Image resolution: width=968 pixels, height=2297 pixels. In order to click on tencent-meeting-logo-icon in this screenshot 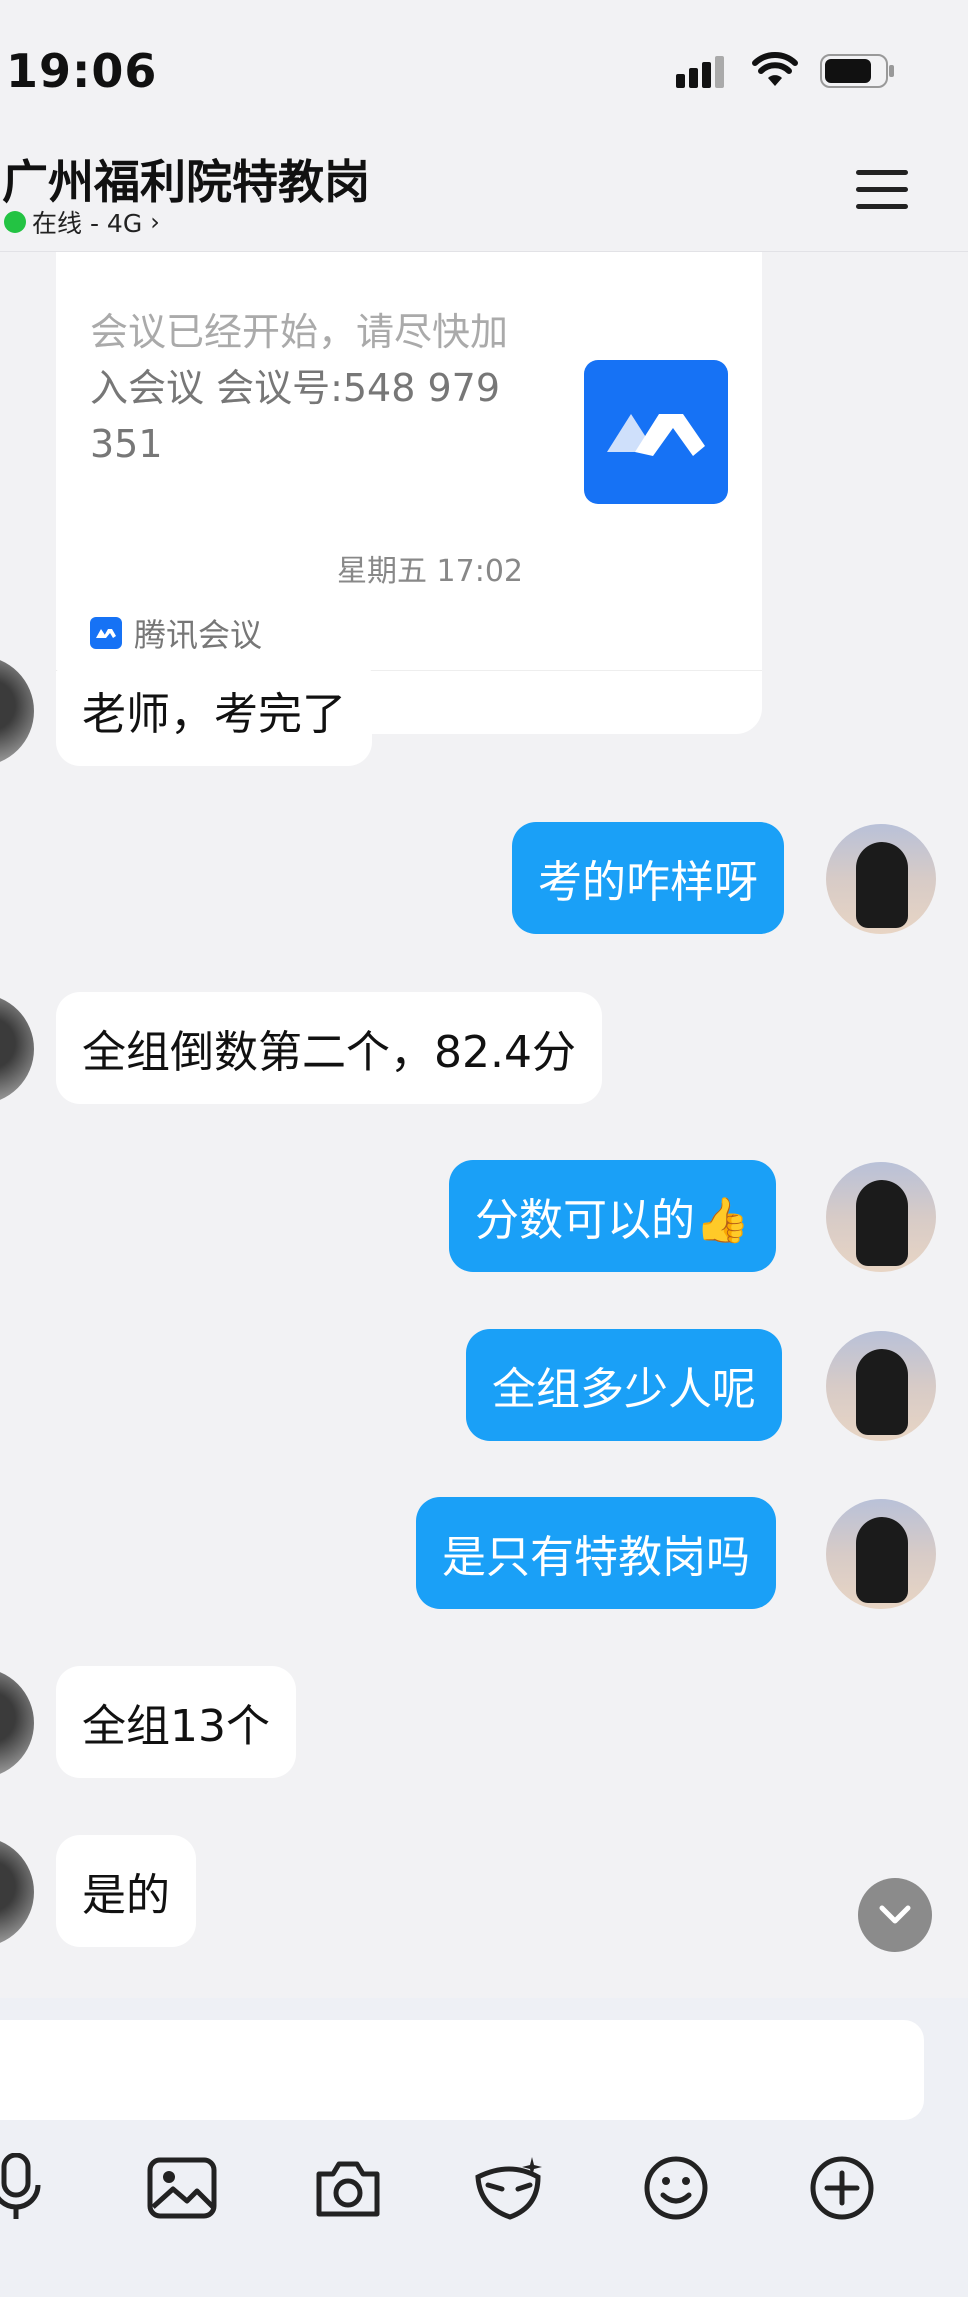, I will do `click(656, 432)`.